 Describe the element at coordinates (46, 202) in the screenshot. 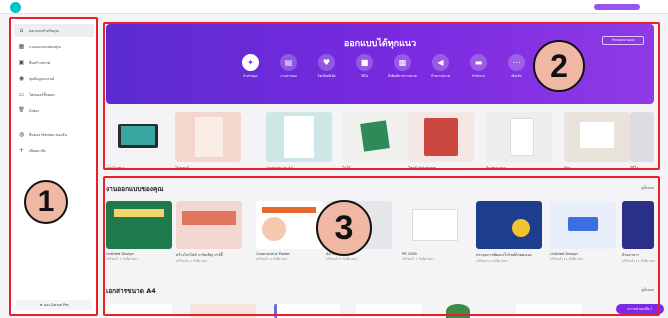

I see `annotation-number-1: 1` at that location.